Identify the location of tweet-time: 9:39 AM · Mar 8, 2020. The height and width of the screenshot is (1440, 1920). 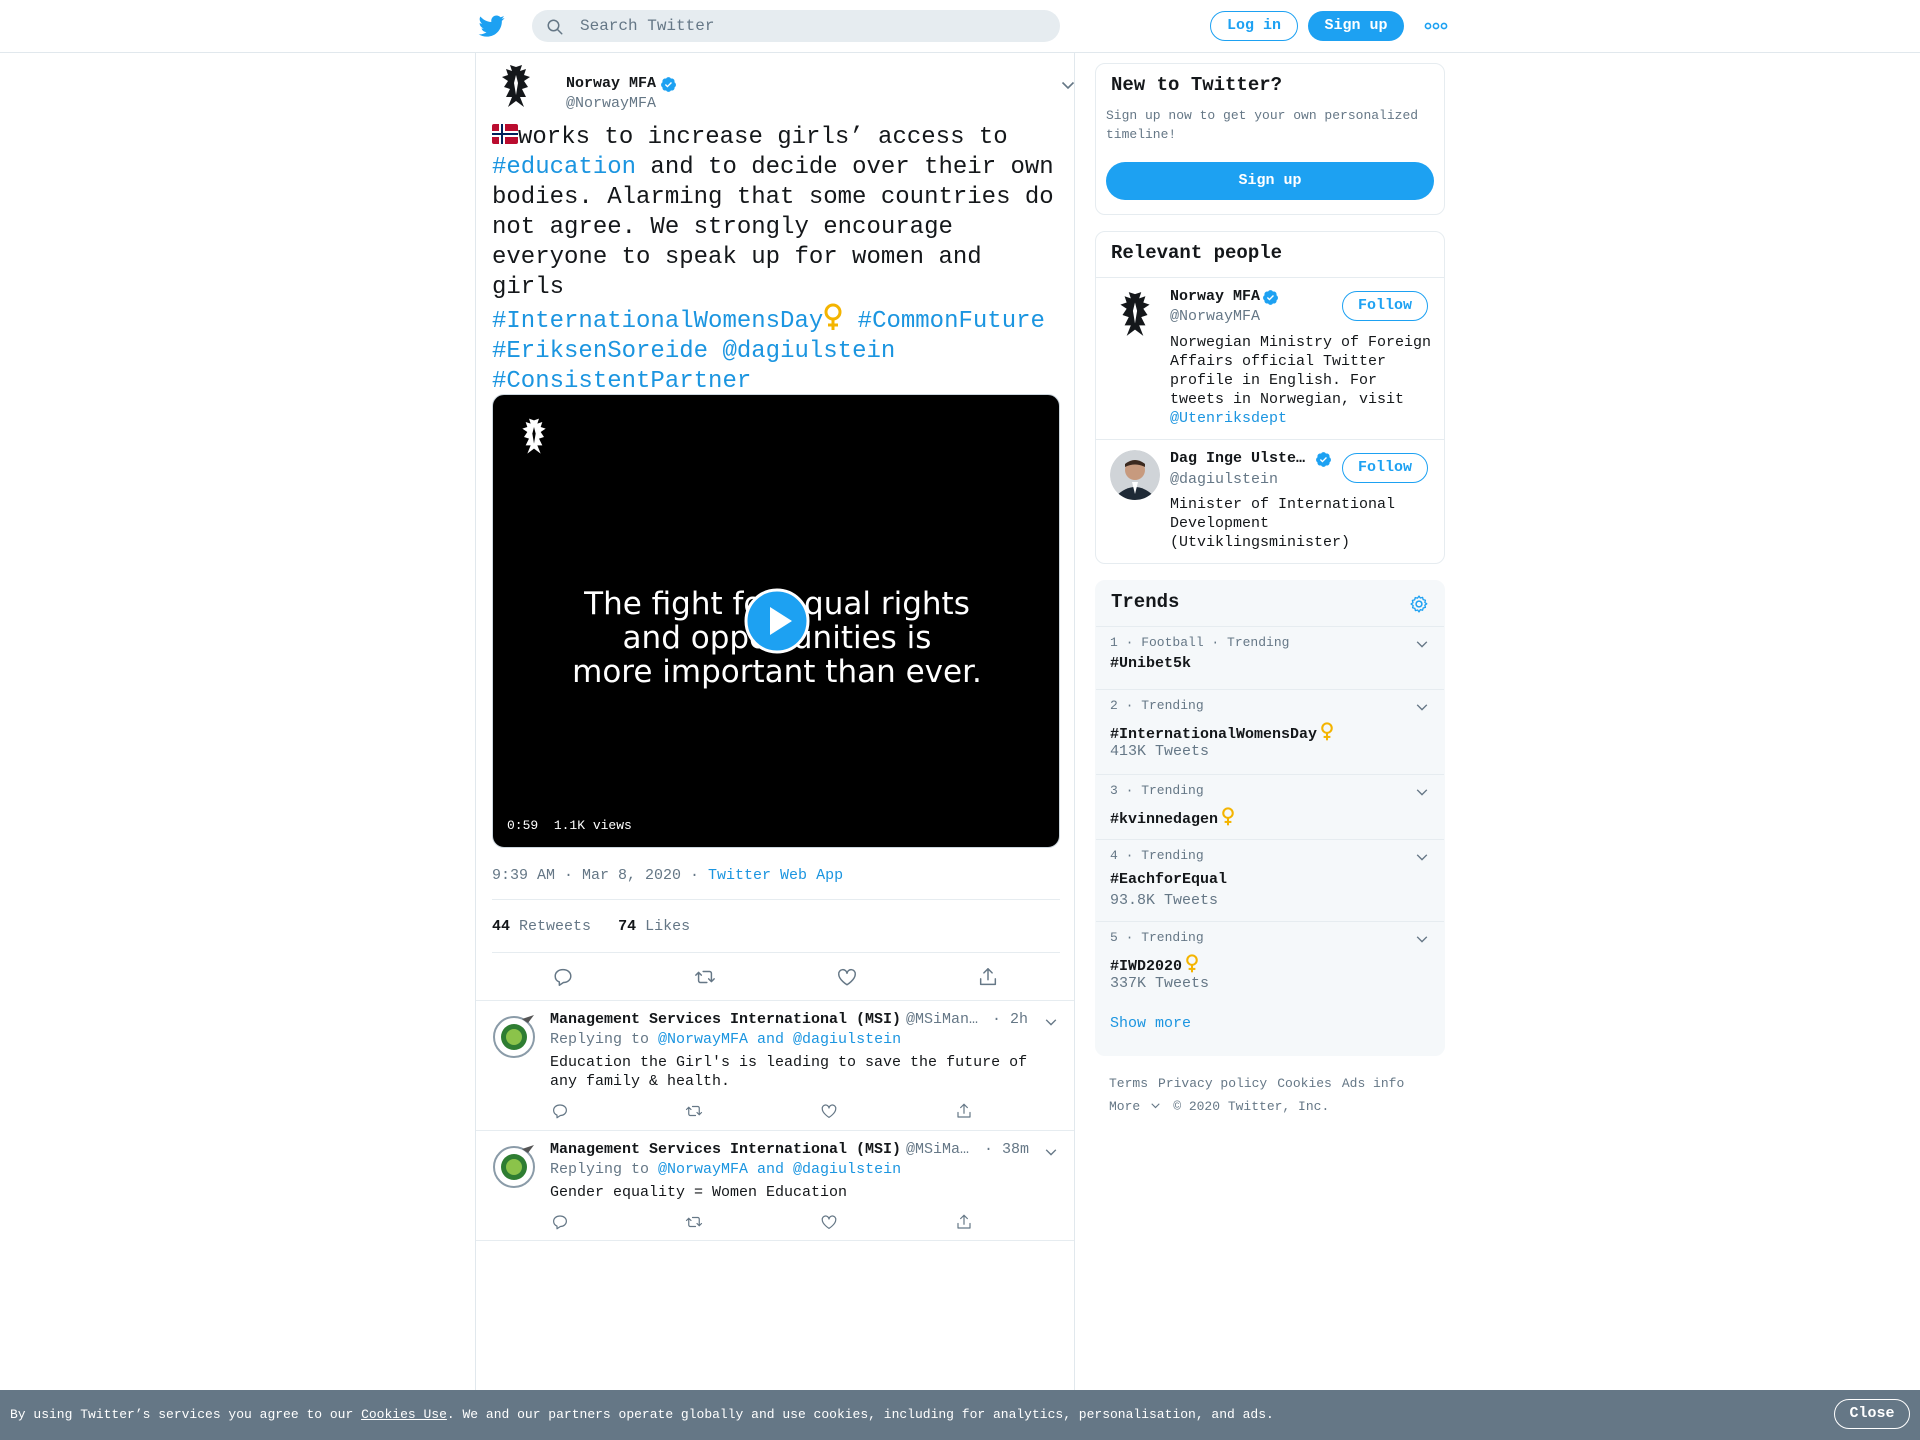
(586, 875).